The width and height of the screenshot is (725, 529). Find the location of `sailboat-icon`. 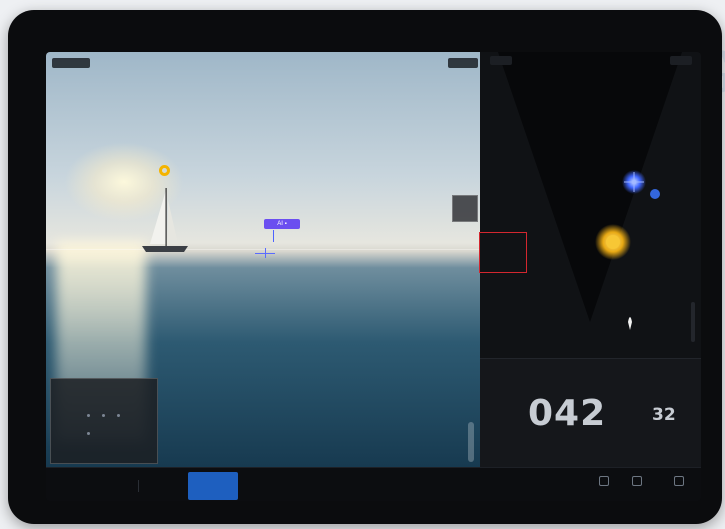

sailboat-icon is located at coordinates (165, 220).